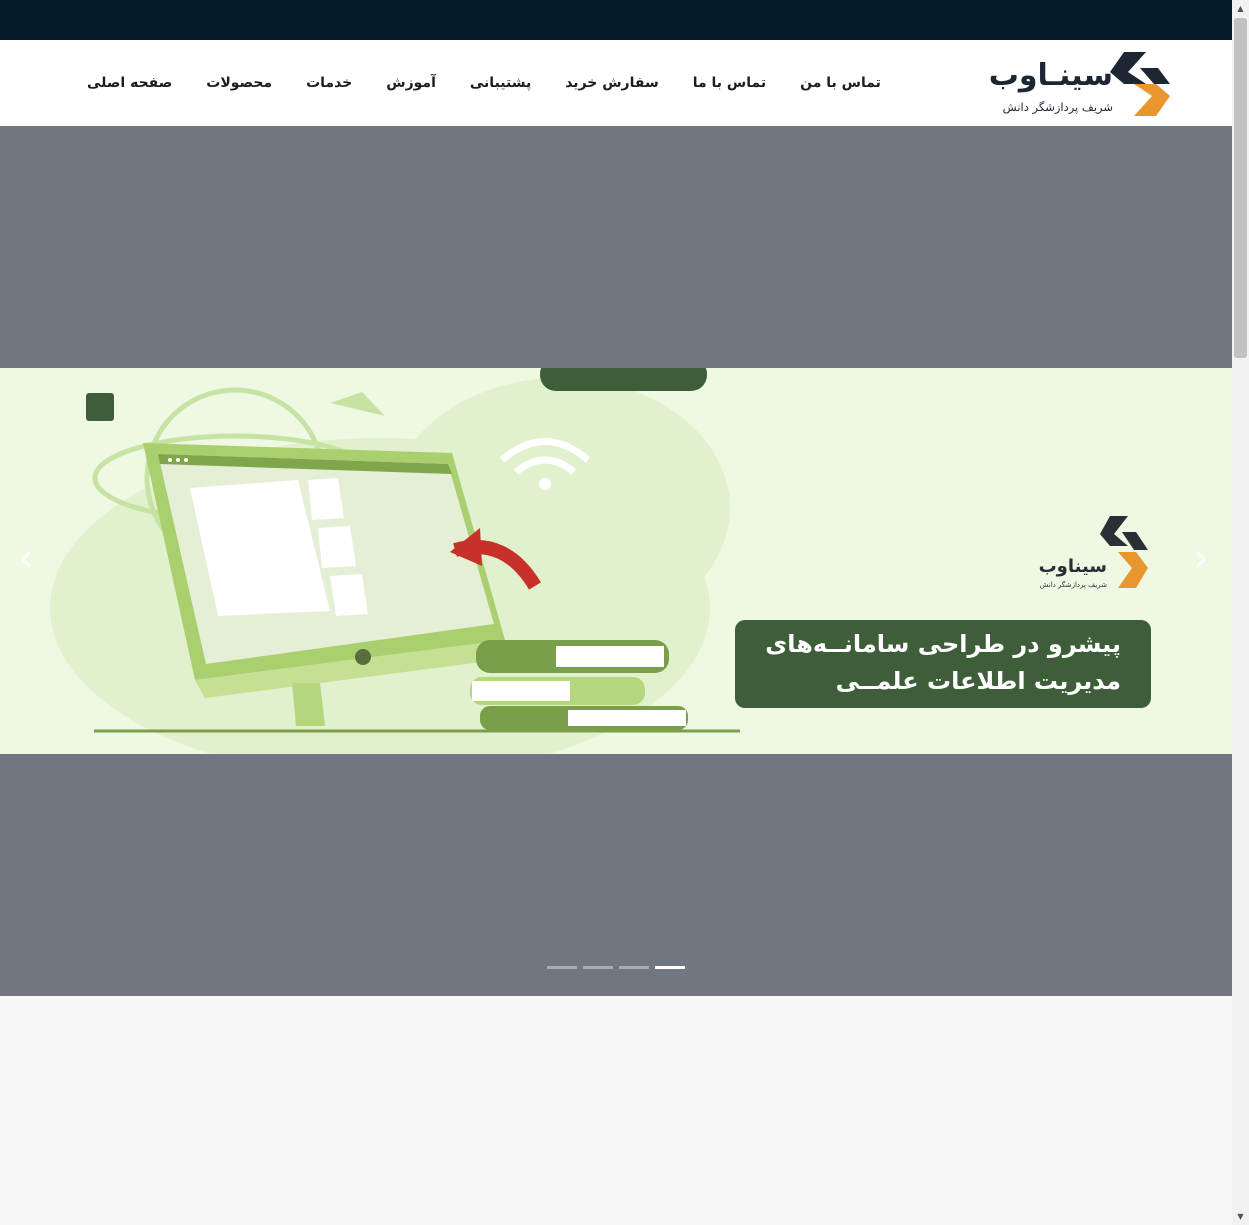 This screenshot has width=1249, height=1225. Describe the element at coordinates (1240, 8) in the screenshot. I see `scroll-up-icon: ▲` at that location.